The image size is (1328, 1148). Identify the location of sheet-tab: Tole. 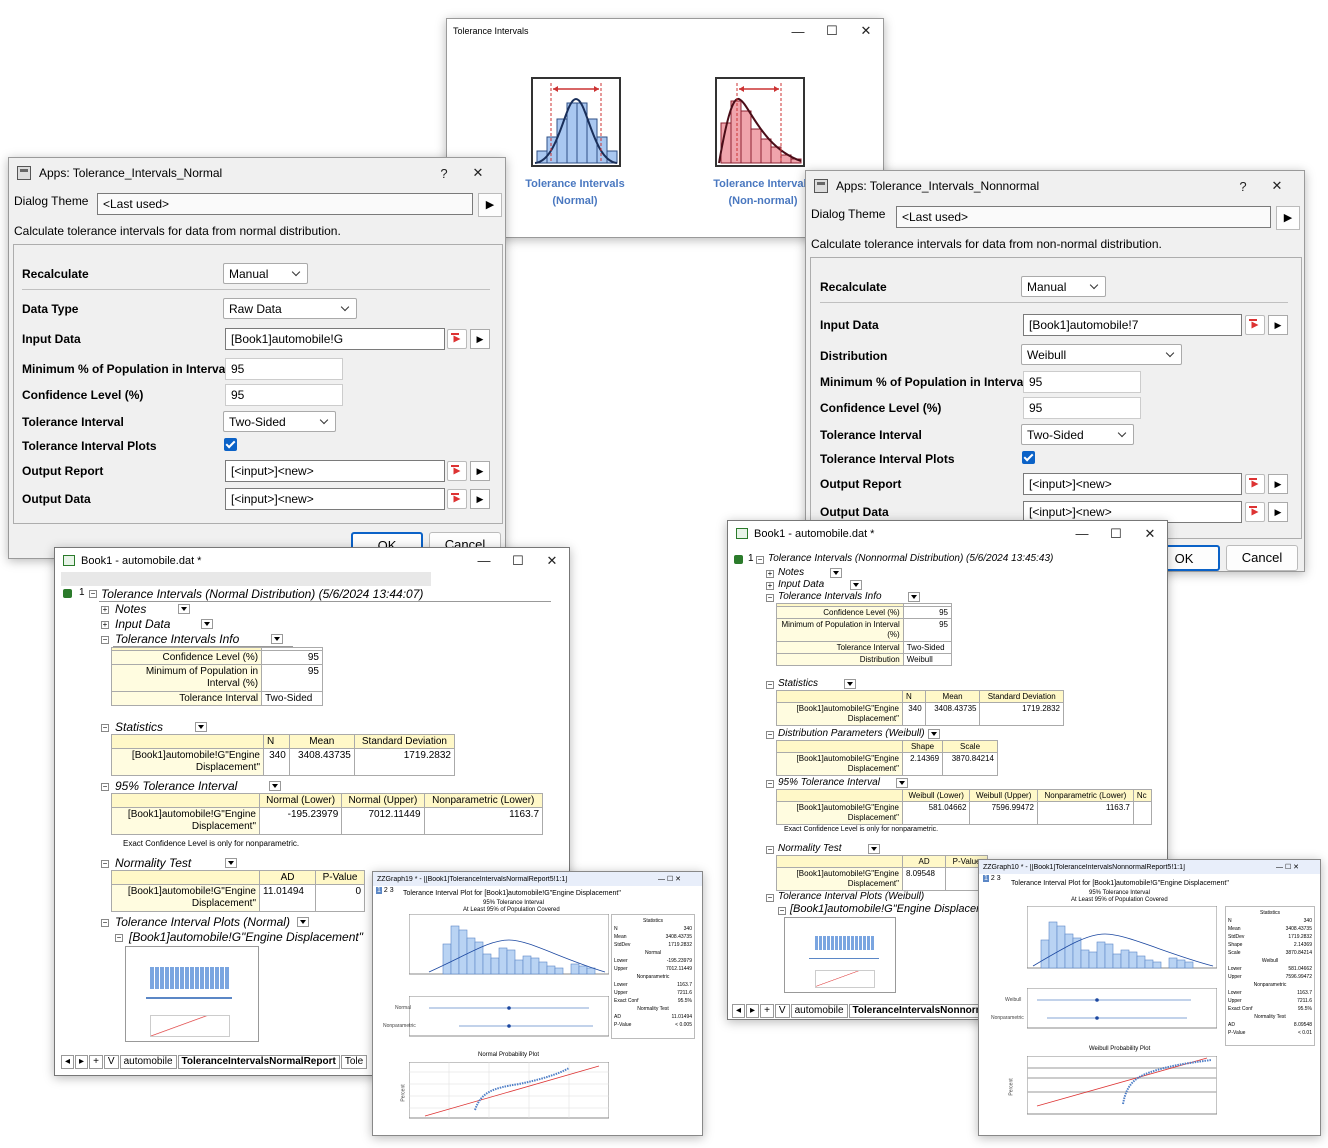
(354, 1062).